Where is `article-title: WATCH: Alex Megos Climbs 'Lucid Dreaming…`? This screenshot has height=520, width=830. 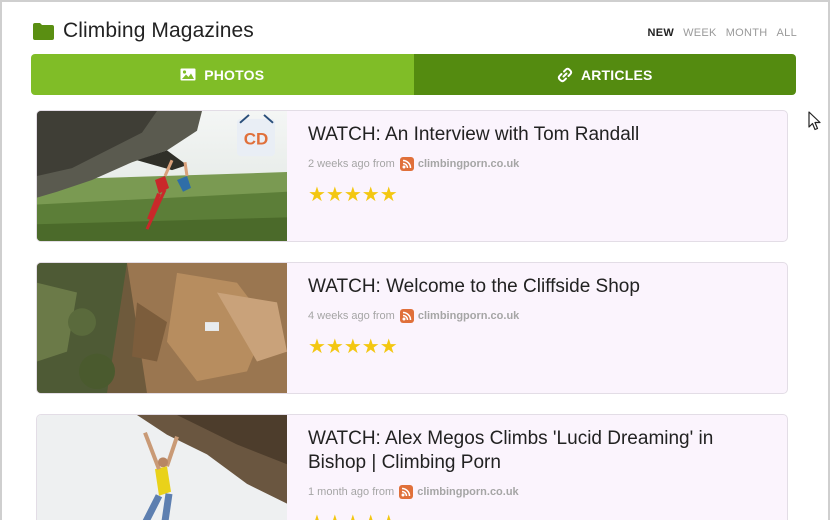
article-title: WATCH: Alex Megos Climbs 'Lucid Dreaming… is located at coordinates (541, 451).